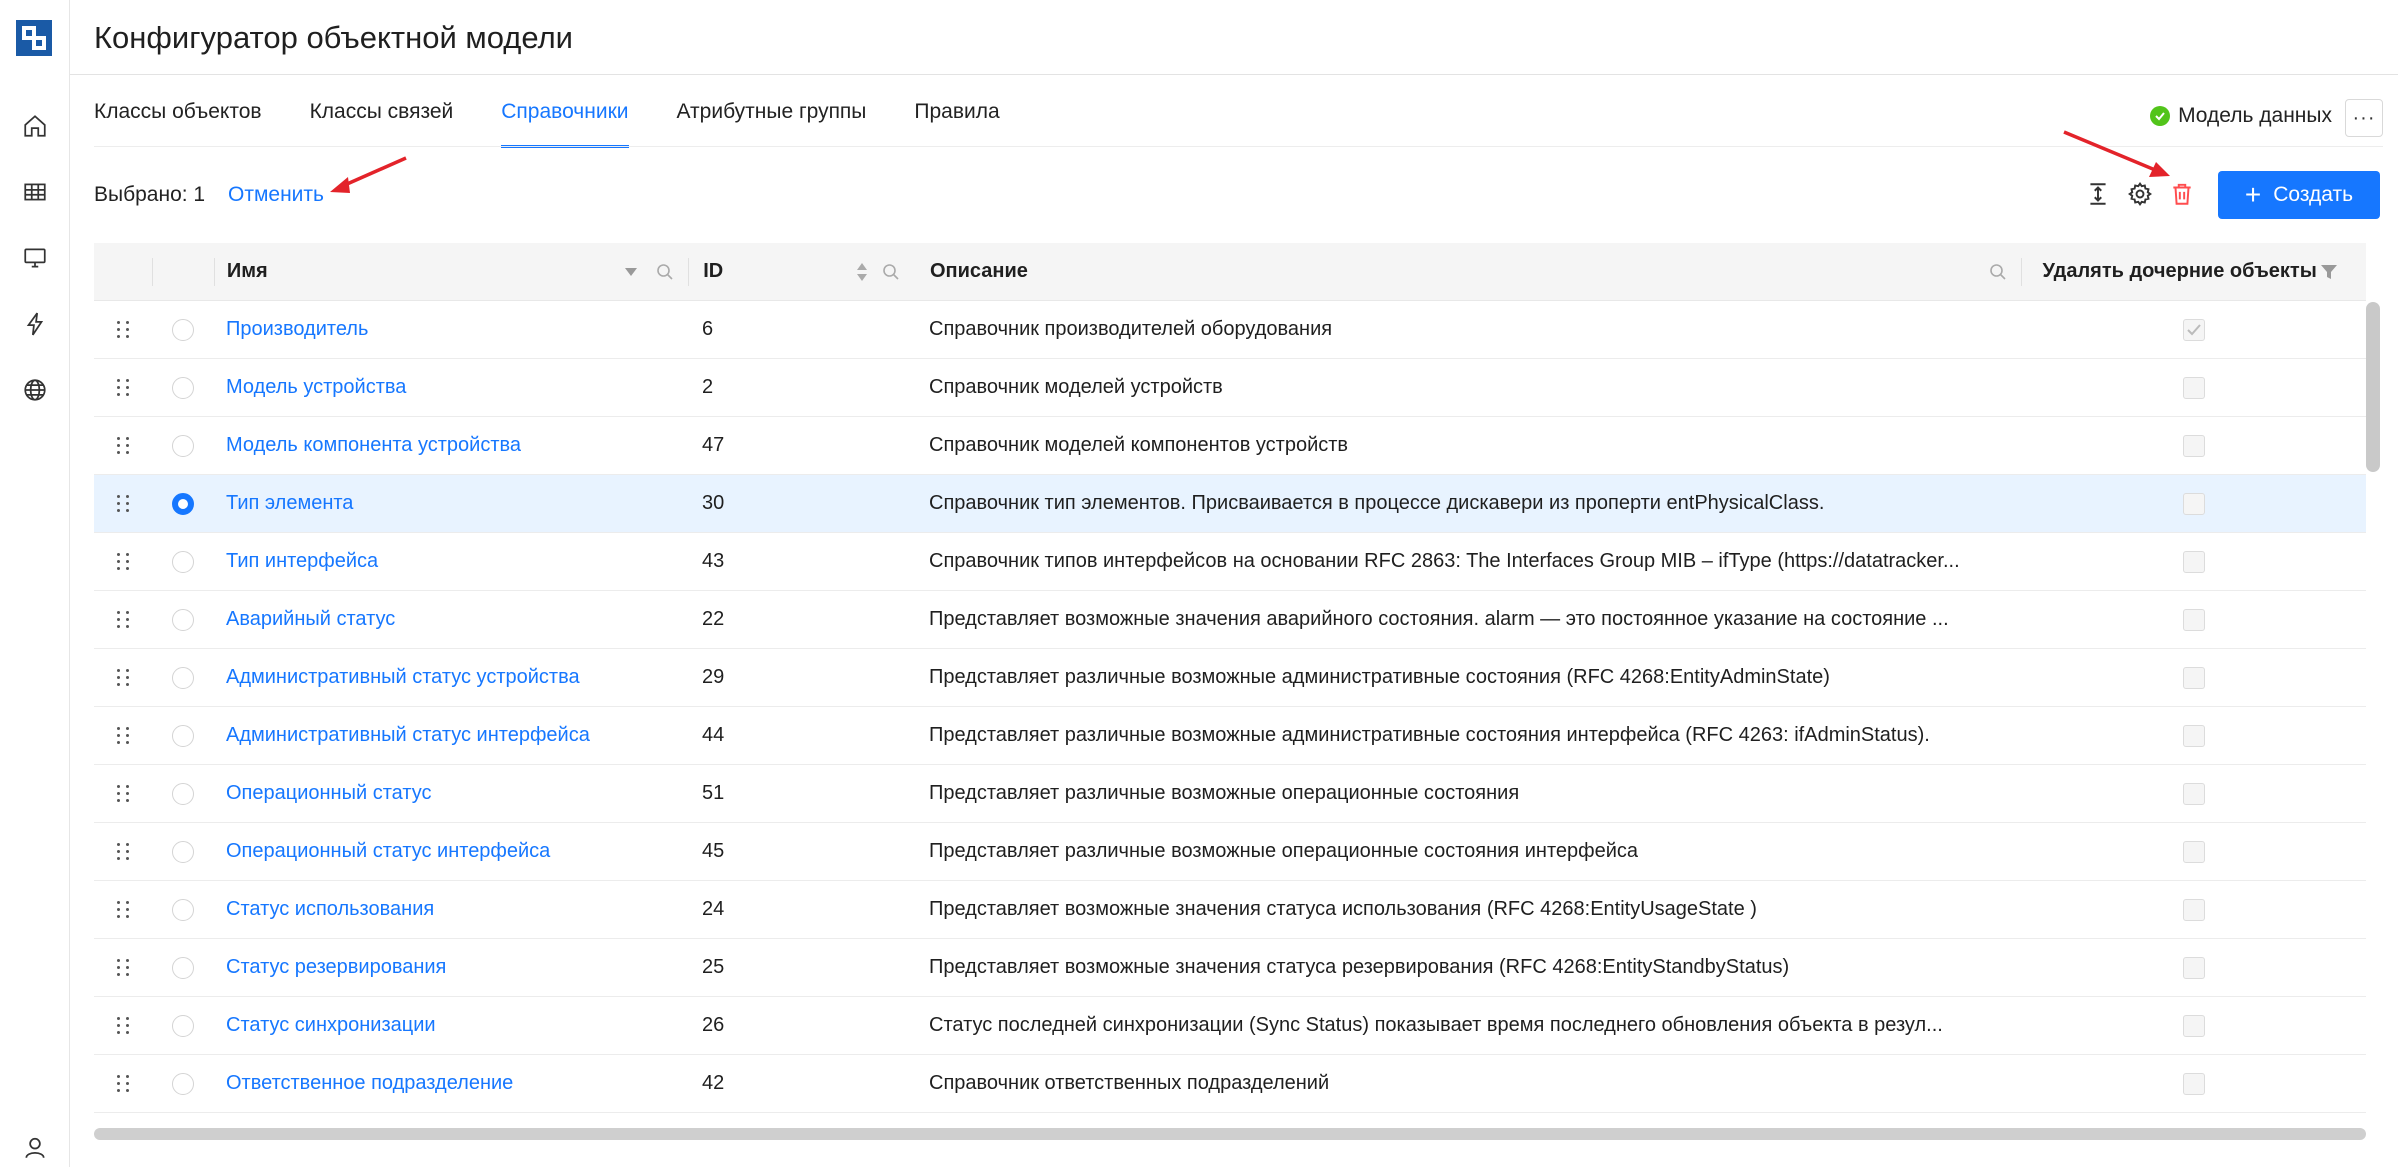 Image resolution: width=2398 pixels, height=1167 pixels. I want to click on row-name-link: Административный статус устройства, so click(451, 677).